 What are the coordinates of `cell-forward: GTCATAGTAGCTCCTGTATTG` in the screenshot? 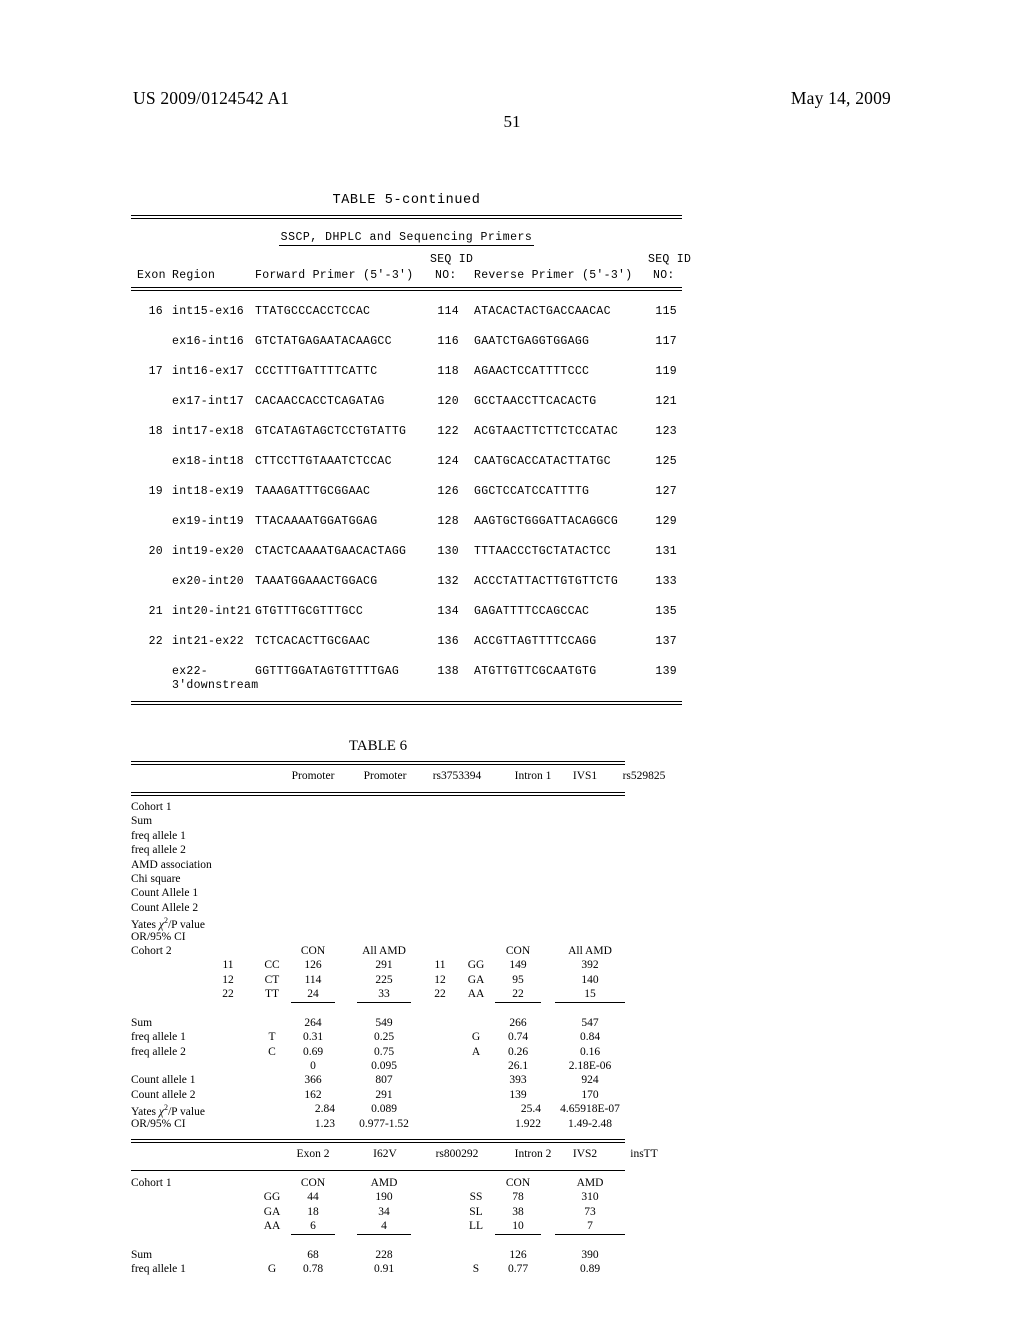 It's located at (331, 431).